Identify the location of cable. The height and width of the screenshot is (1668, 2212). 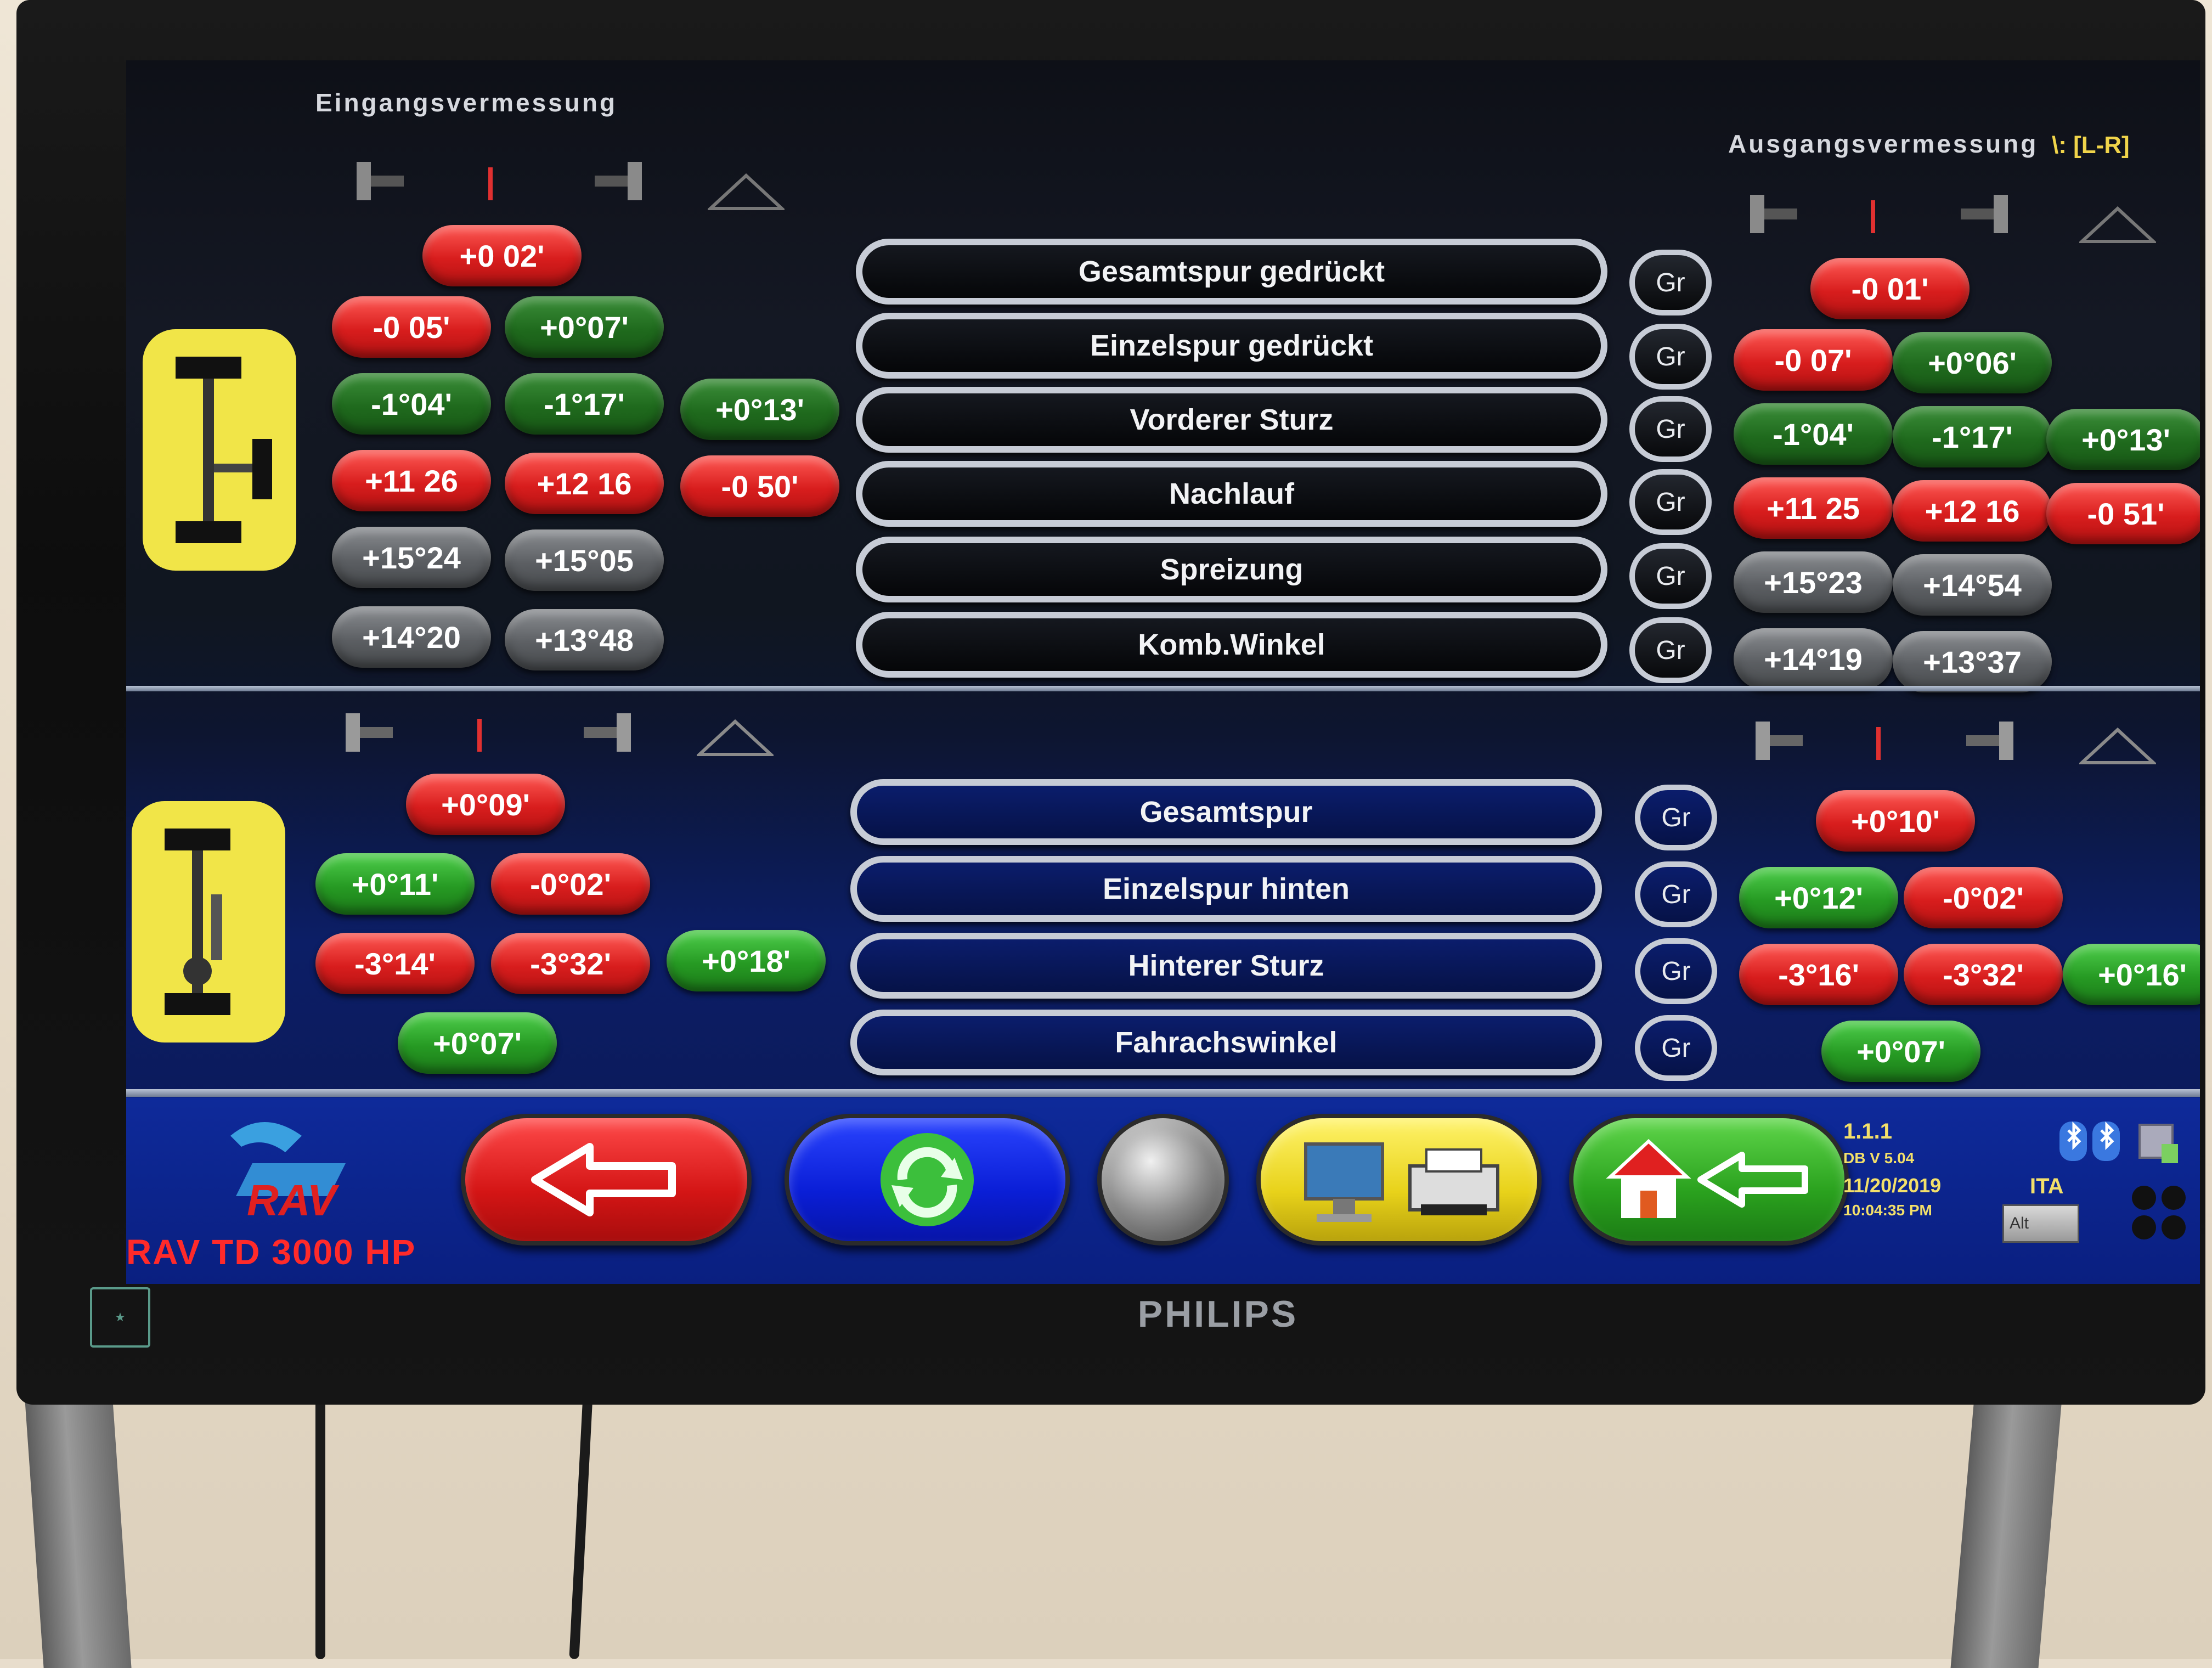
(320, 1526).